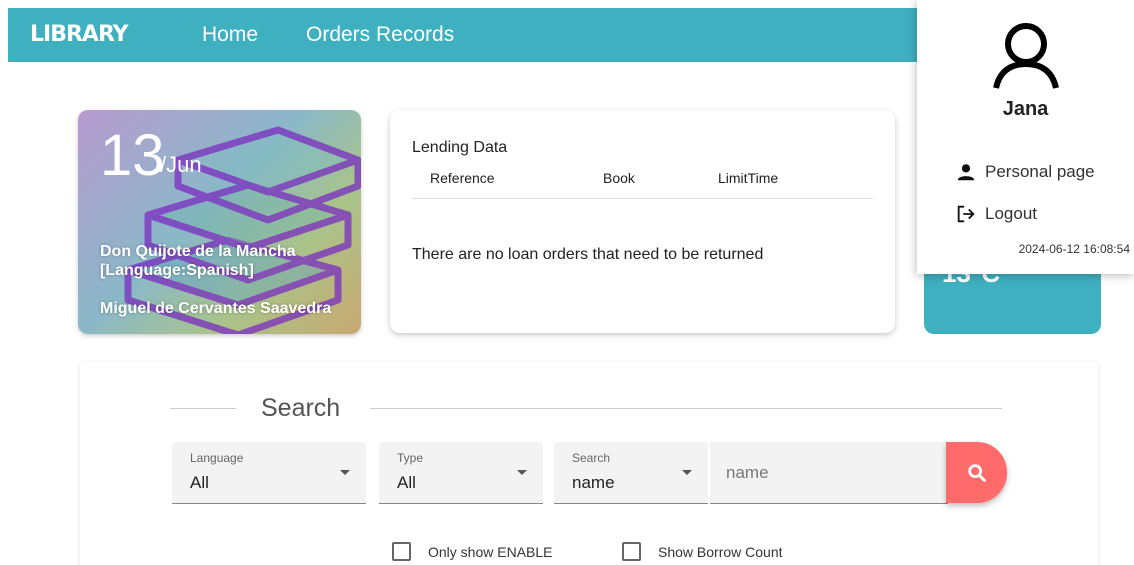 The width and height of the screenshot is (1134, 565). I want to click on search-legend: Search, so click(301, 408).